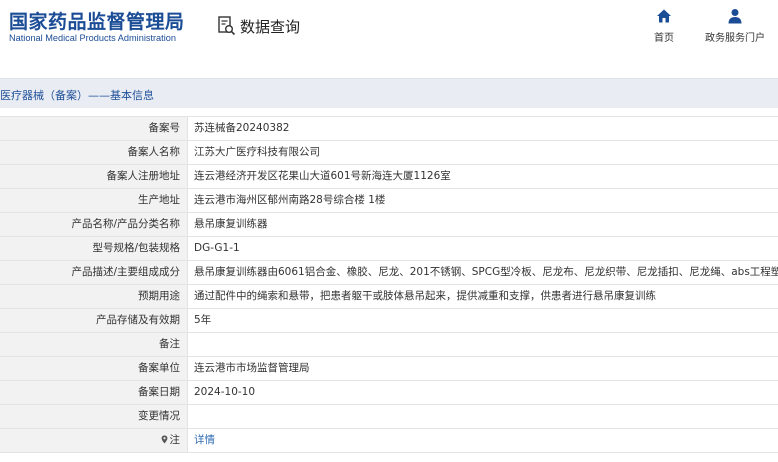 Image resolution: width=778 pixels, height=462 pixels. What do you see at coordinates (389, 70) in the screenshot?
I see `header-divider` at bounding box center [389, 70].